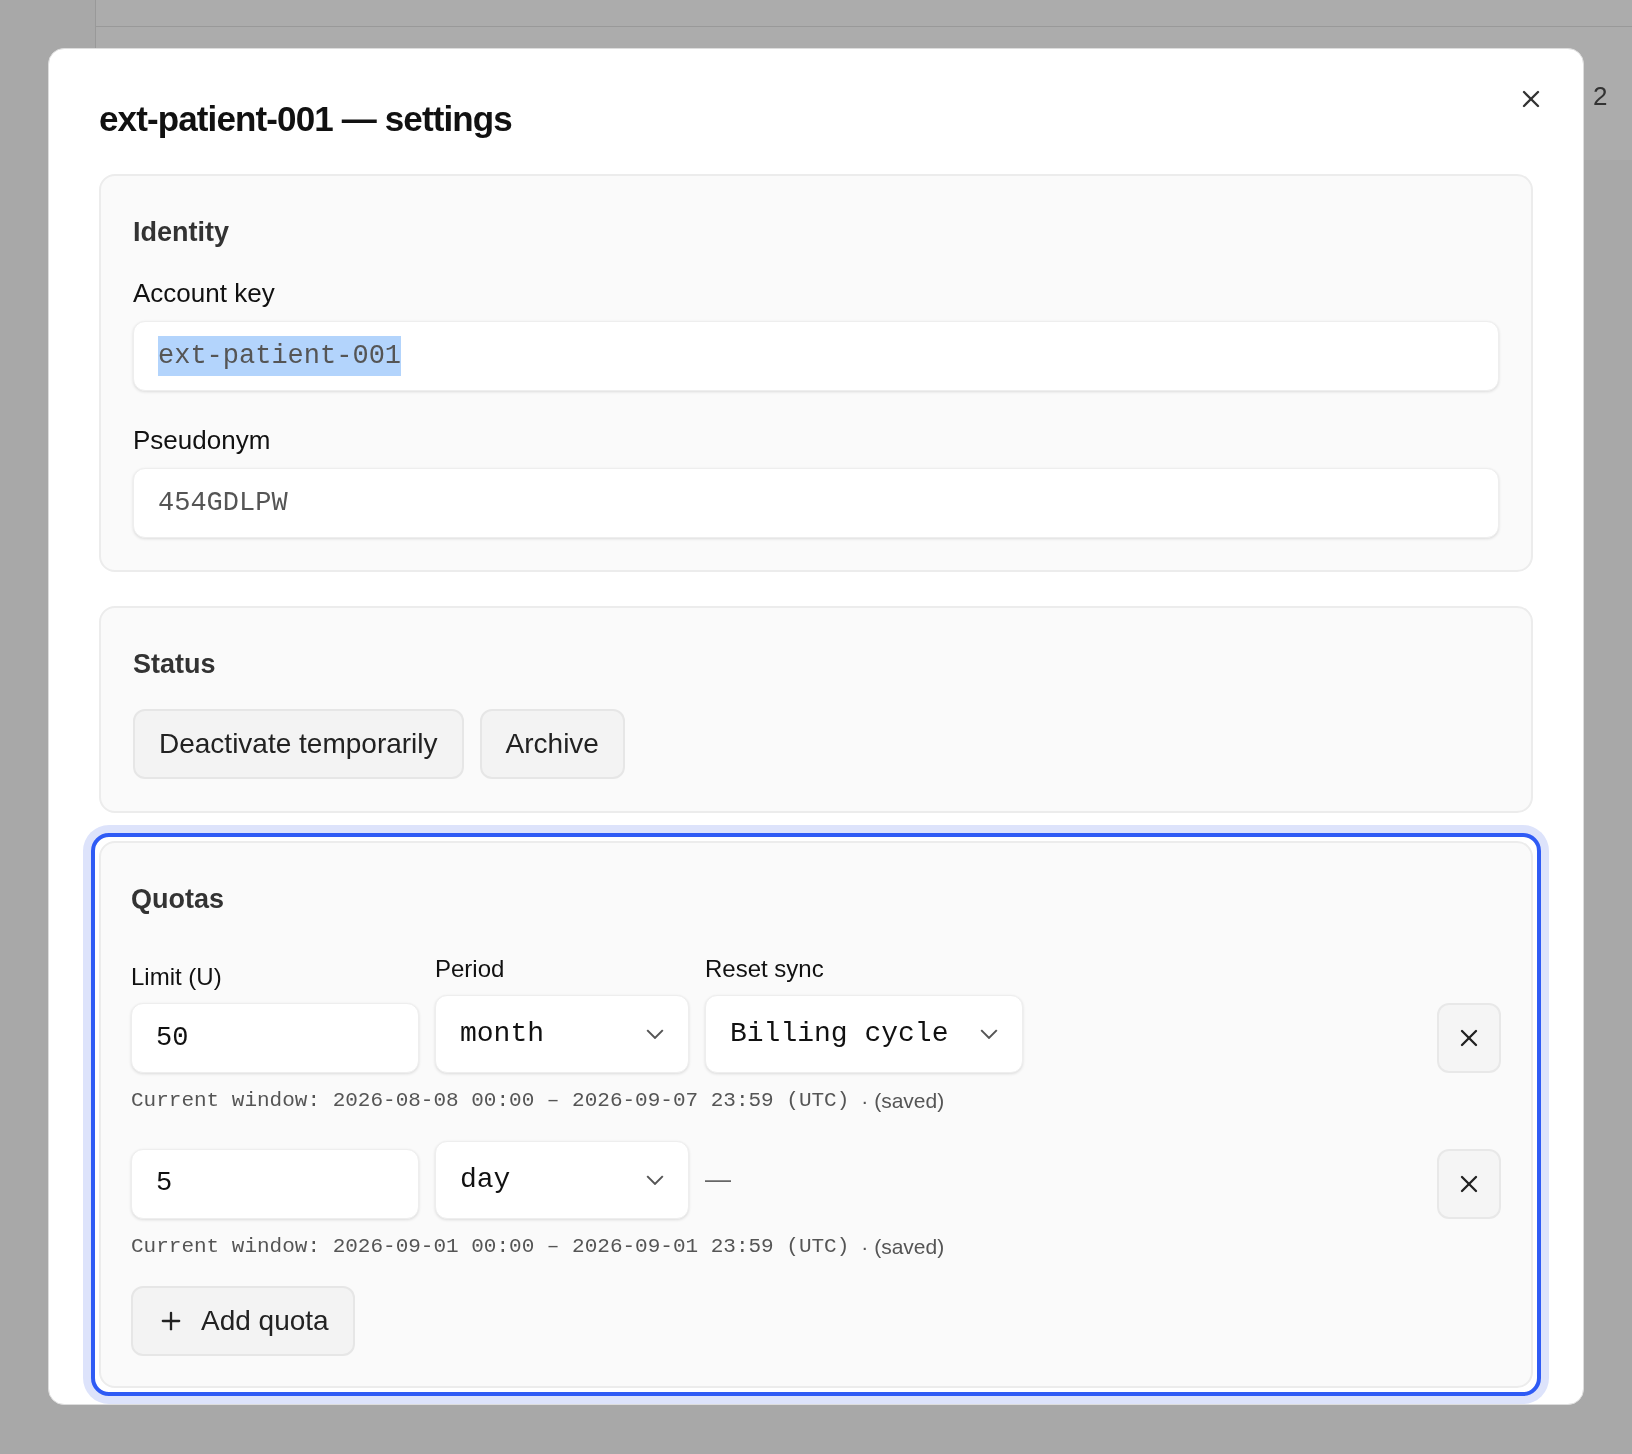 Image resolution: width=1632 pixels, height=1454 pixels. I want to click on limit-field: 5, so click(275, 1183).